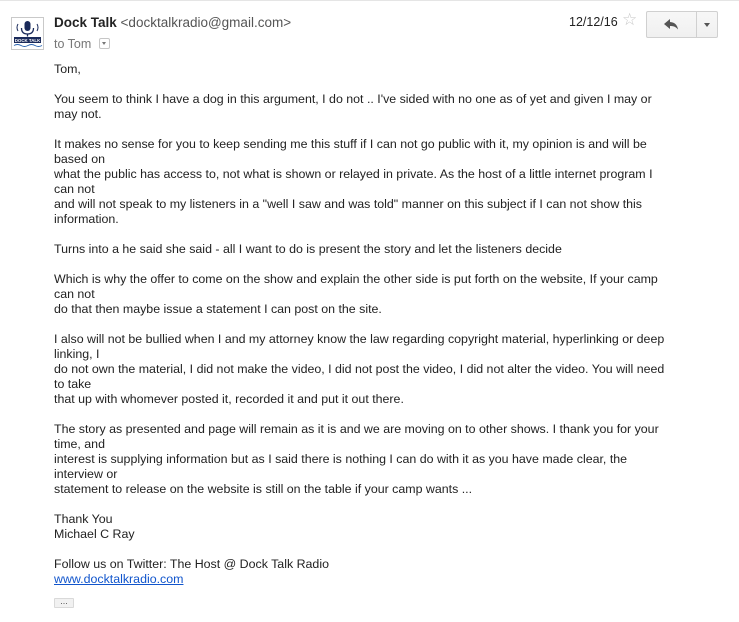 This screenshot has width=739, height=622. Describe the element at coordinates (83, 519) in the screenshot. I see `signoff: Thank You` at that location.